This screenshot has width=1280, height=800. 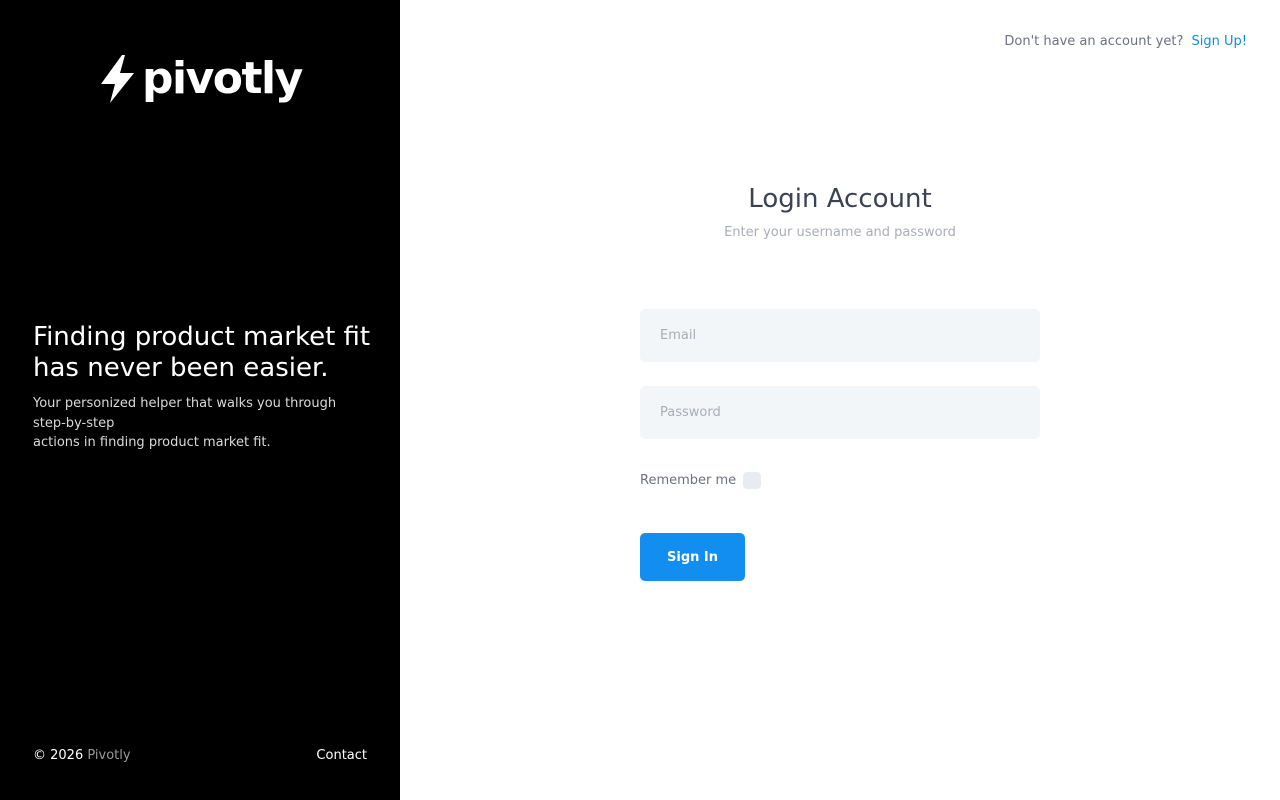 I want to click on tagline-heading-line1: Finding product market fit, so click(x=202, y=337).